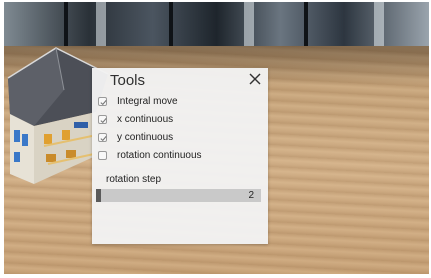 The height and width of the screenshot is (278, 431). What do you see at coordinates (255, 79) in the screenshot?
I see `close-icon` at bounding box center [255, 79].